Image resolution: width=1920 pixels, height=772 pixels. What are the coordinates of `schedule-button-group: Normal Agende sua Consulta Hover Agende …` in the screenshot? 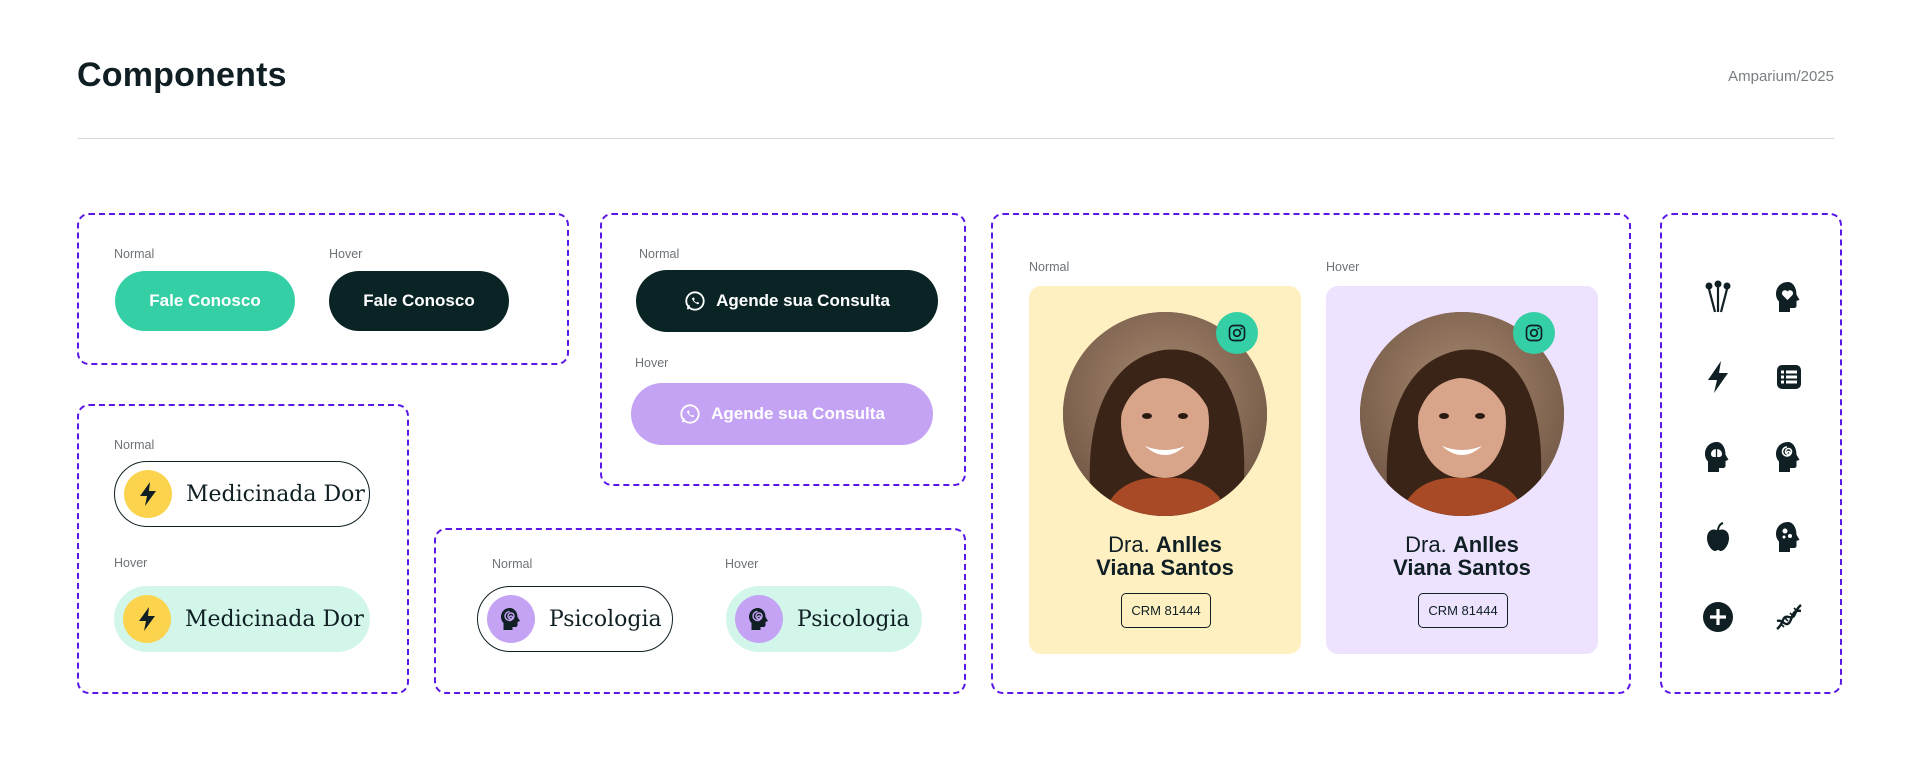 It's located at (783, 349).